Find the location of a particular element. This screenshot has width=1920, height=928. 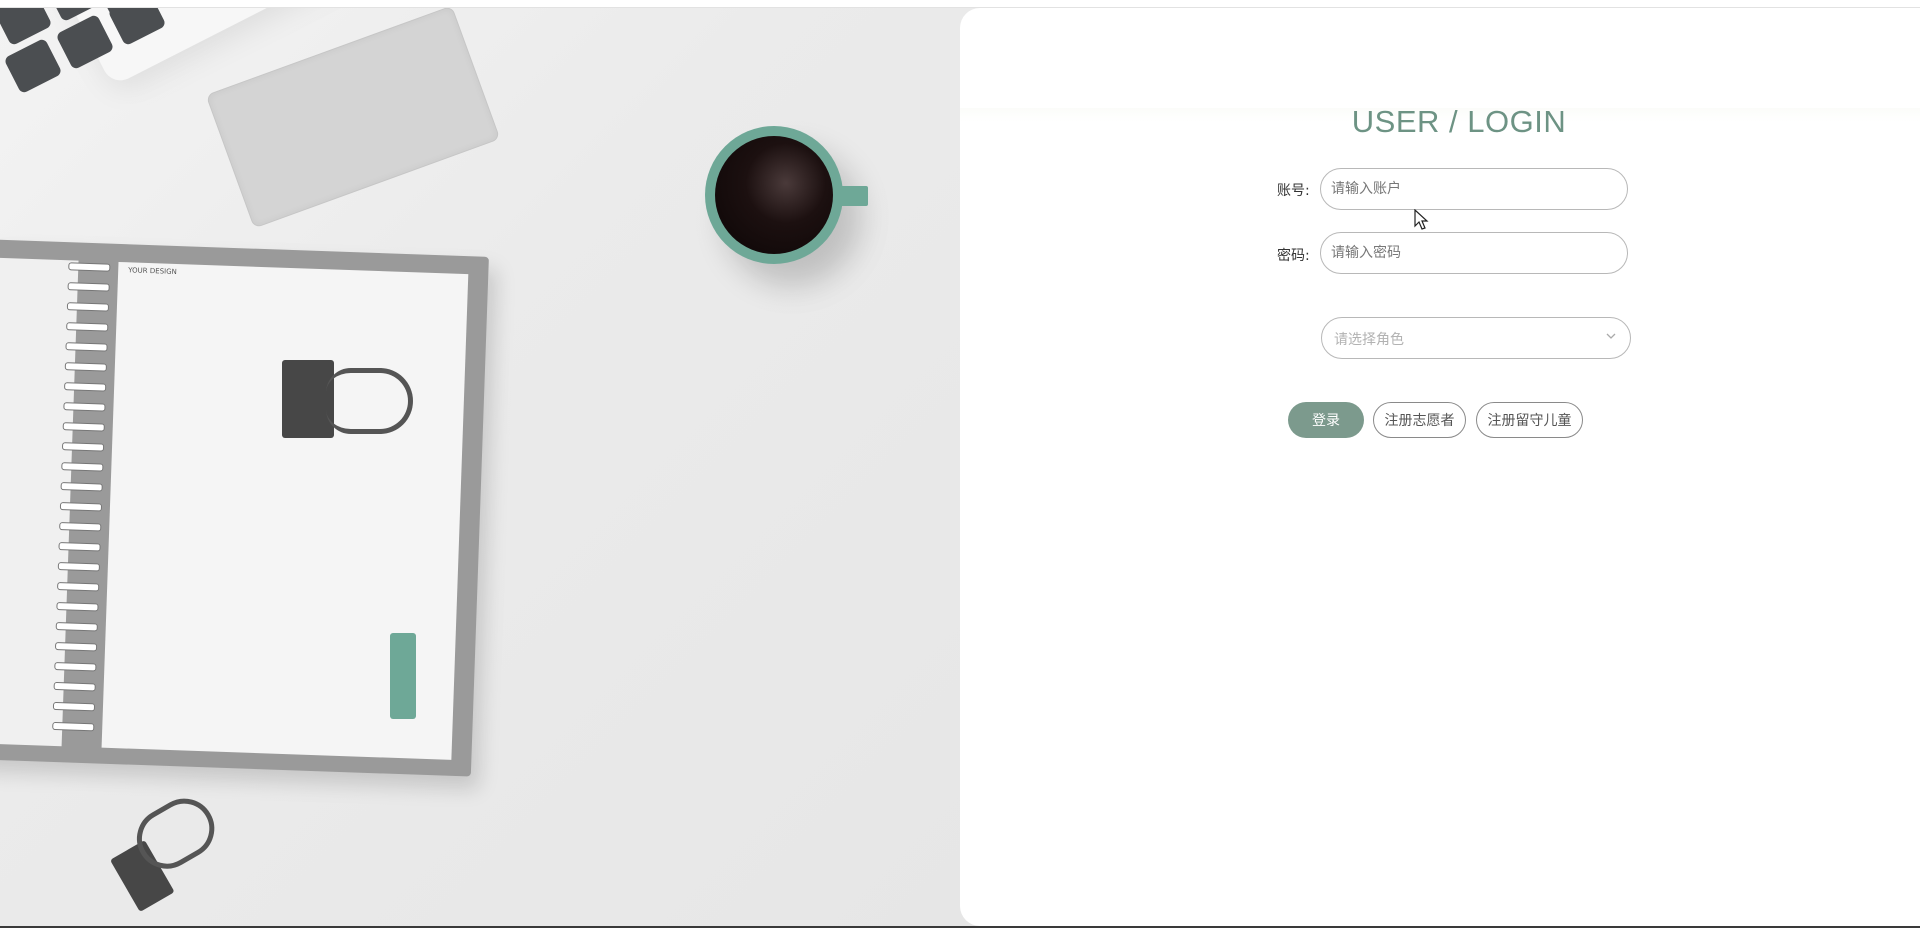

eraser-image is located at coordinates (403, 676).